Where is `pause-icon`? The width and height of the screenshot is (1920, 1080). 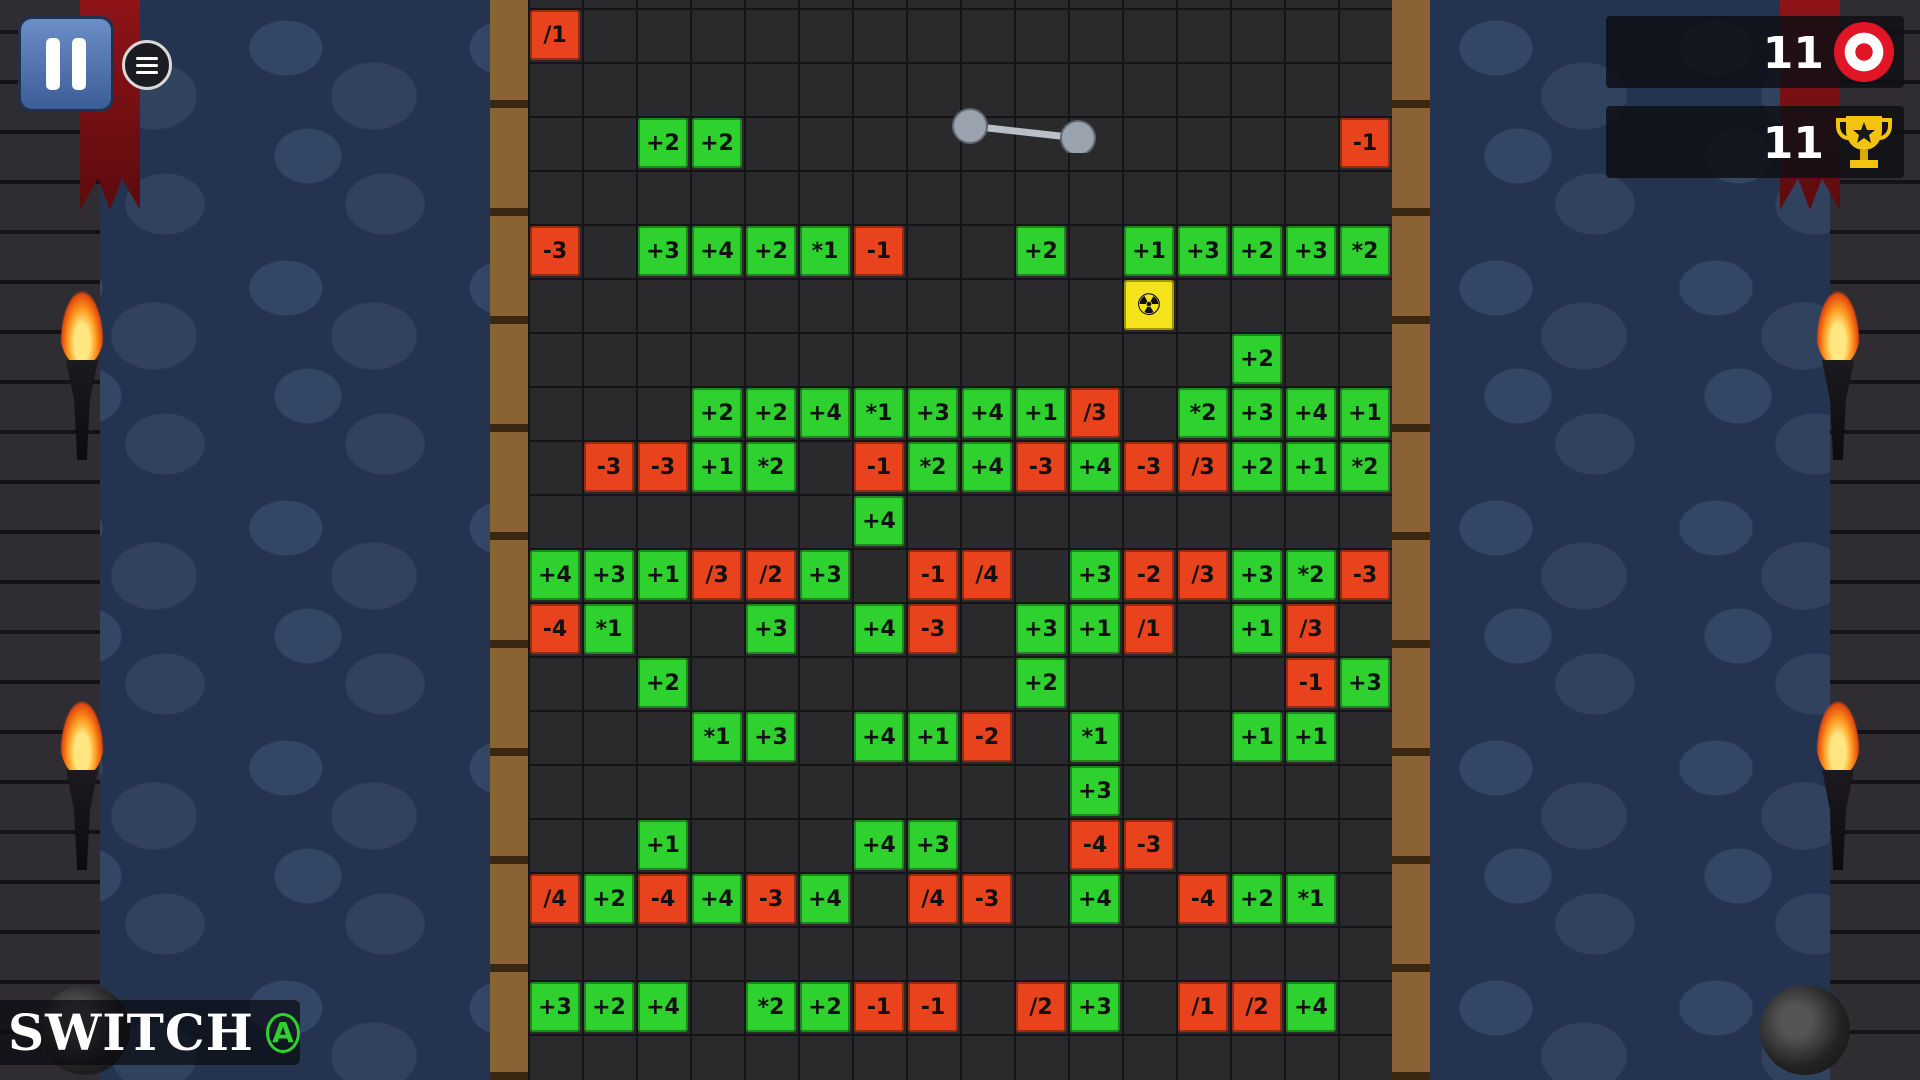 pause-icon is located at coordinates (53, 64).